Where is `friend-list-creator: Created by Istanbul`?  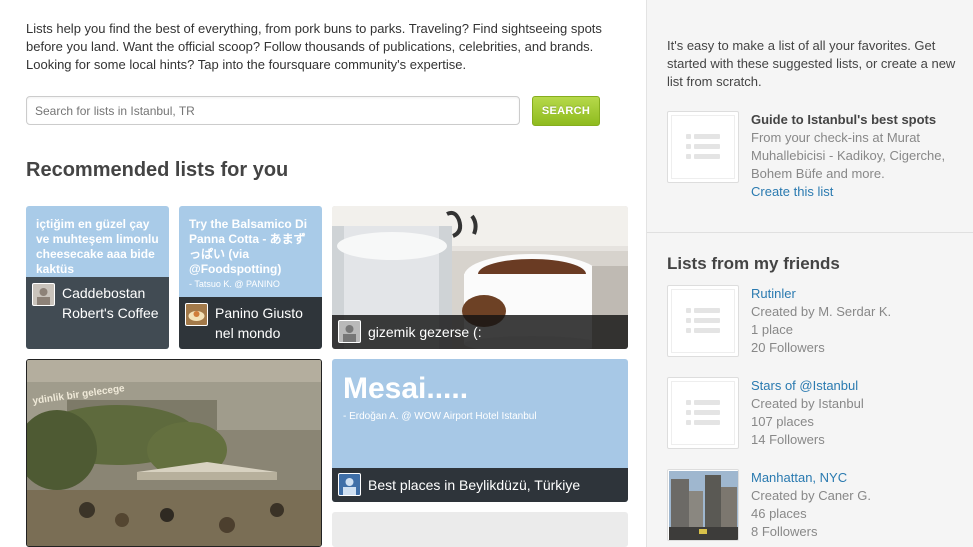 friend-list-creator: Created by Istanbul is located at coordinates (807, 403).